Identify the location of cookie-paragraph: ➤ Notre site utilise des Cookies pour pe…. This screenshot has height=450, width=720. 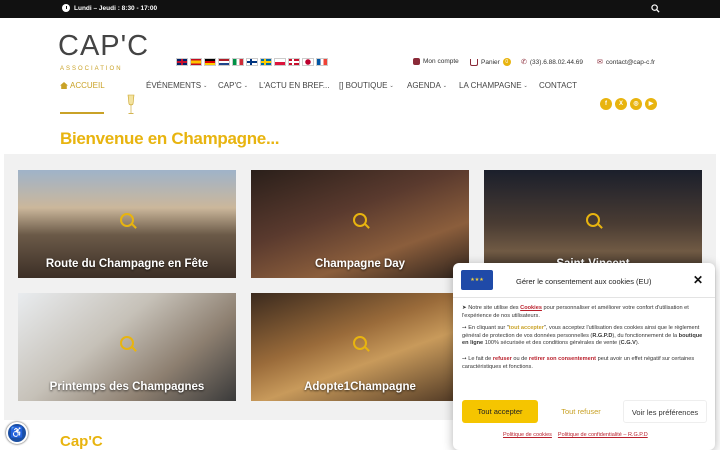
(585, 312).